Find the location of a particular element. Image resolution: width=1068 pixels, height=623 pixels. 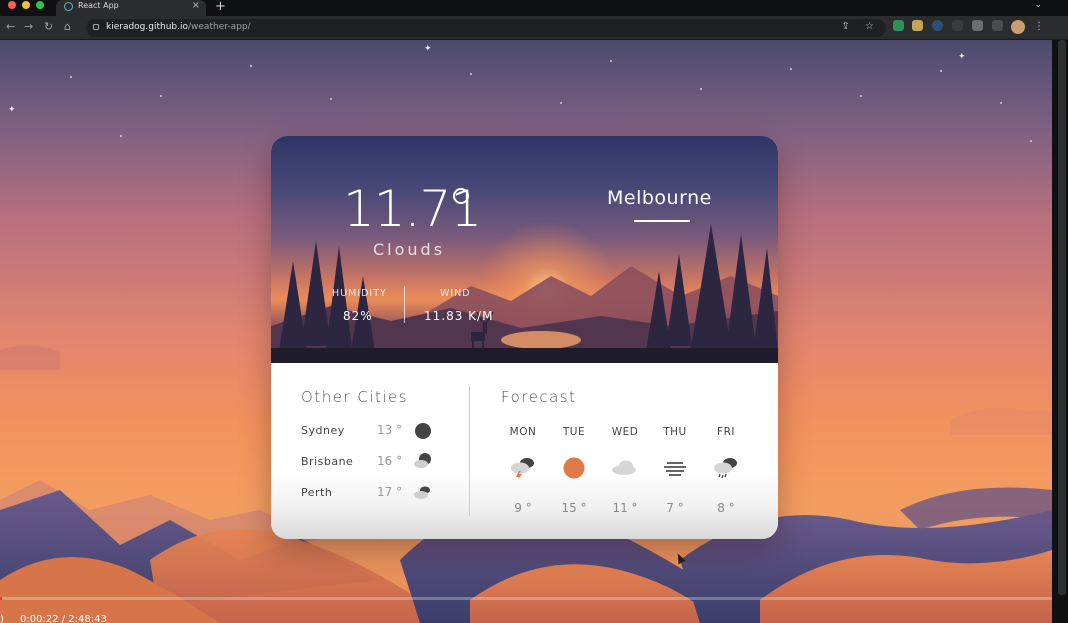

section-divider is located at coordinates (469, 451).